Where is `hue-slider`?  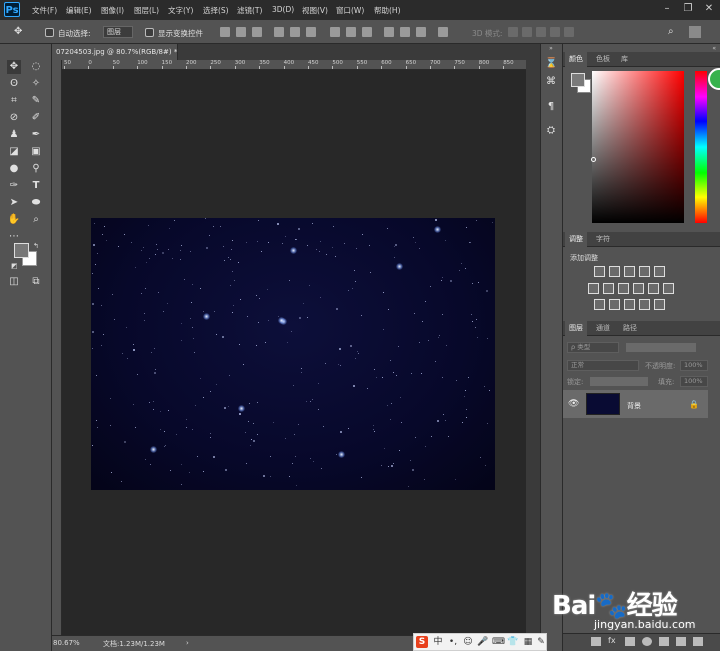 hue-slider is located at coordinates (701, 147).